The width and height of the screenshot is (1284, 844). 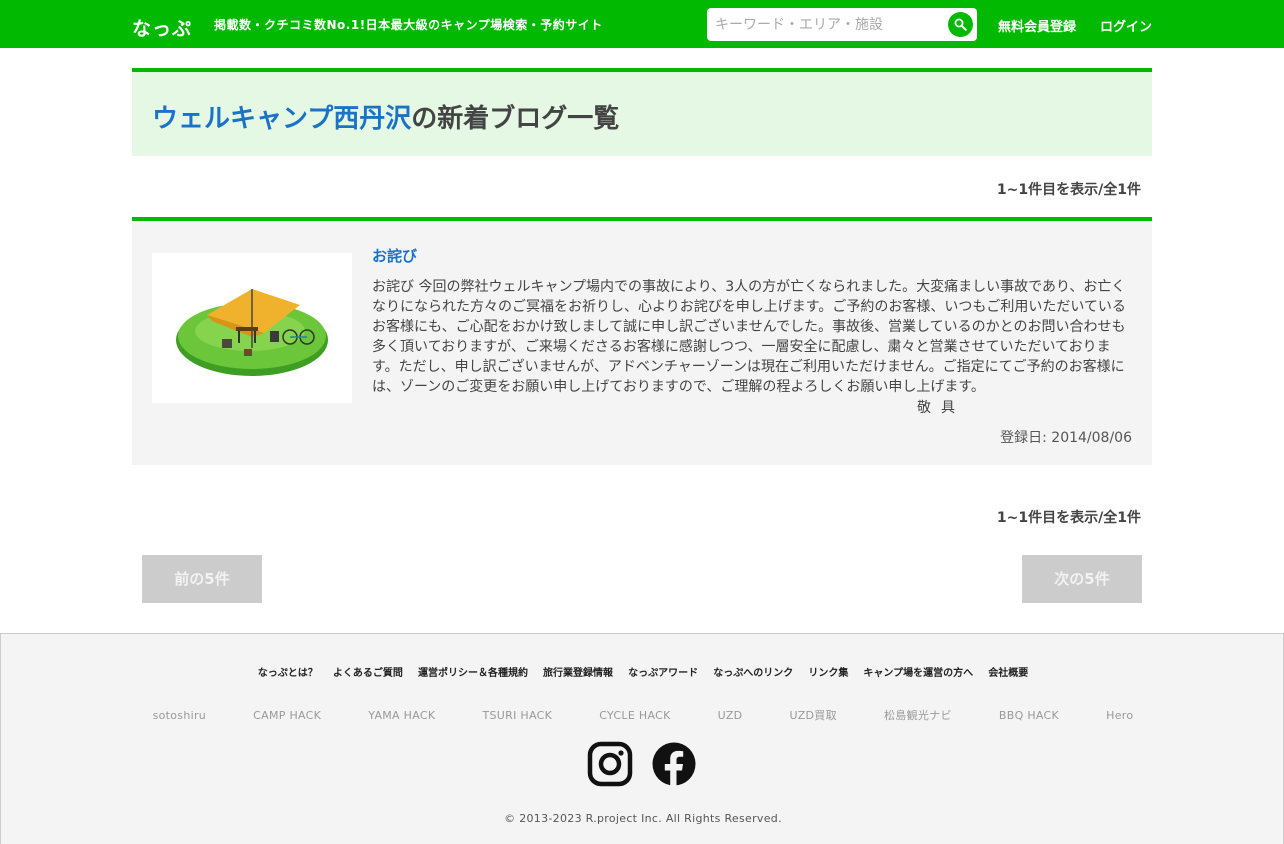 I want to click on register-link: 無料会員登録, so click(x=1037, y=25).